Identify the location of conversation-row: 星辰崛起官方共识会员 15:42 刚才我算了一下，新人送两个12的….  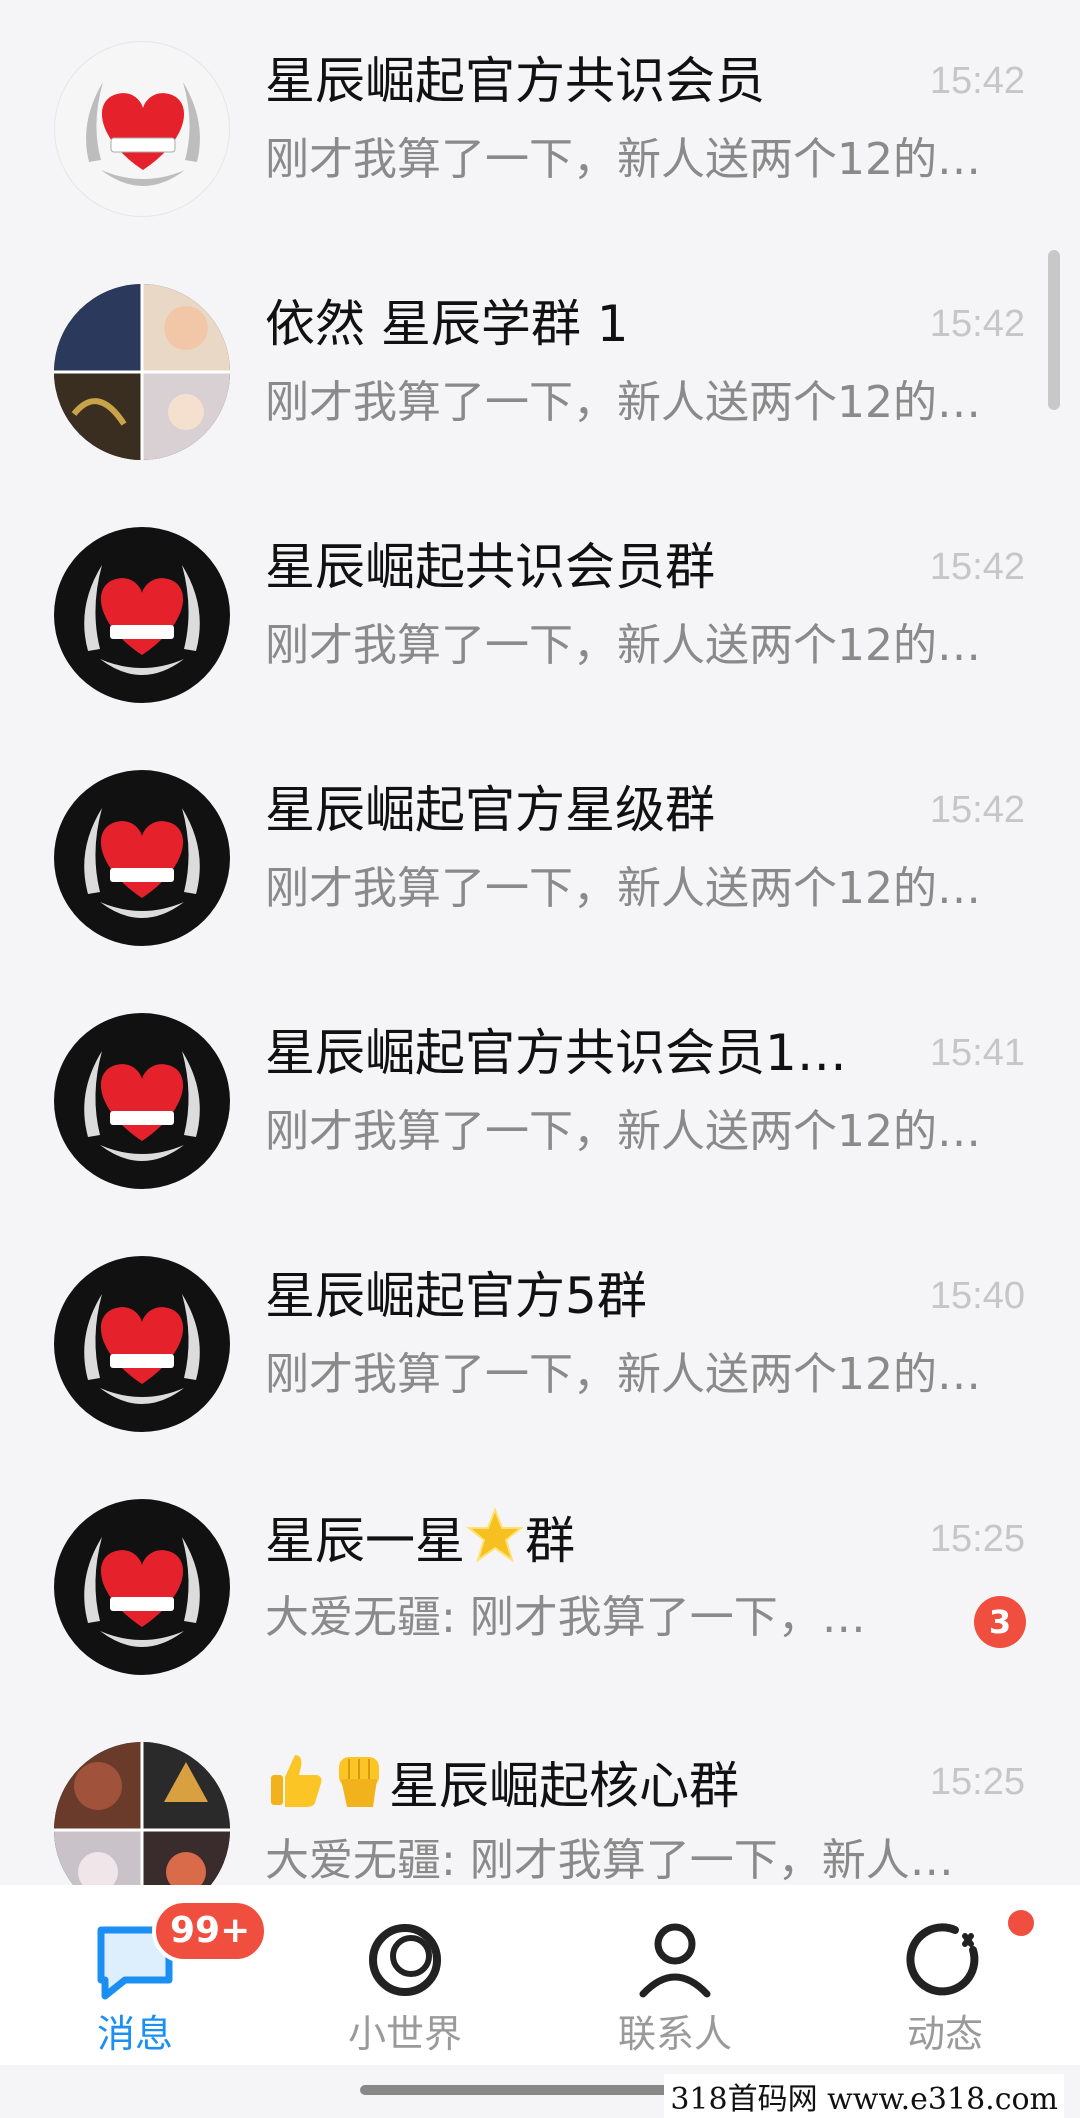
(540, 121).